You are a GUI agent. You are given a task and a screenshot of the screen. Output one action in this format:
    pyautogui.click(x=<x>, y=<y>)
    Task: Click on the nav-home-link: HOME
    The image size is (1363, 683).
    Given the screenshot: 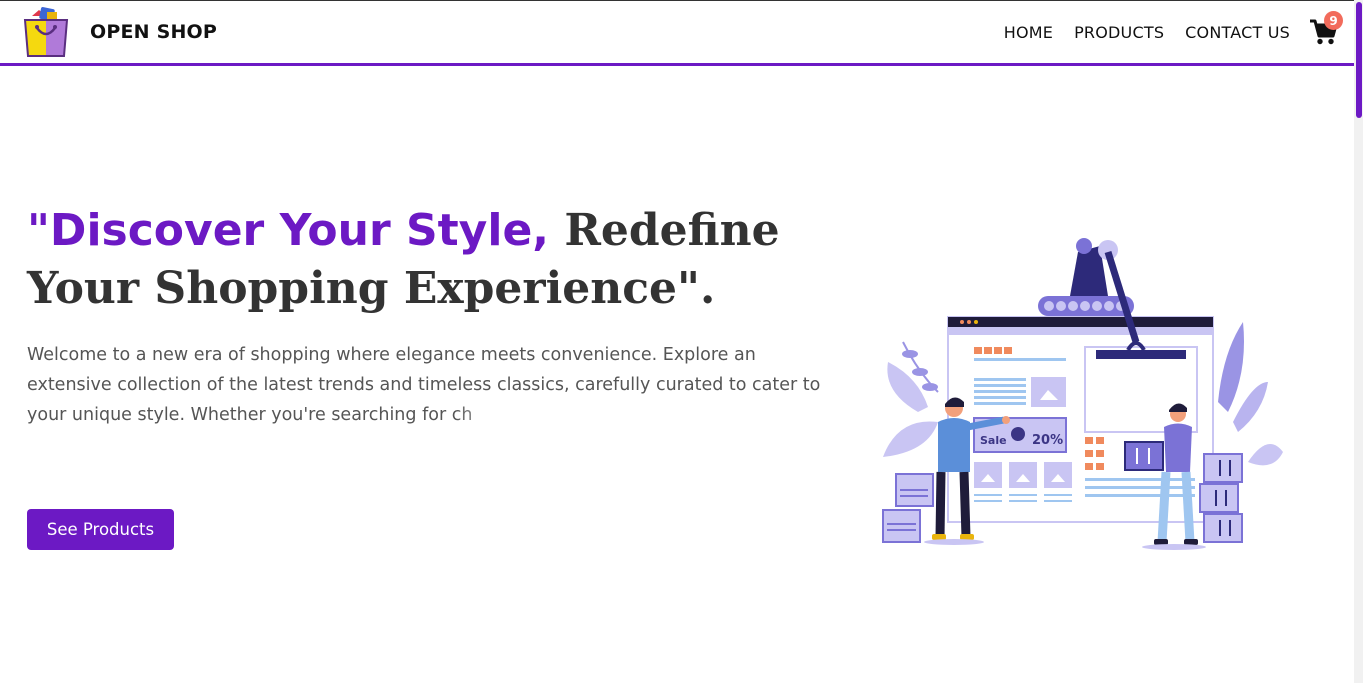 What is the action you would take?
    pyautogui.click(x=1028, y=32)
    